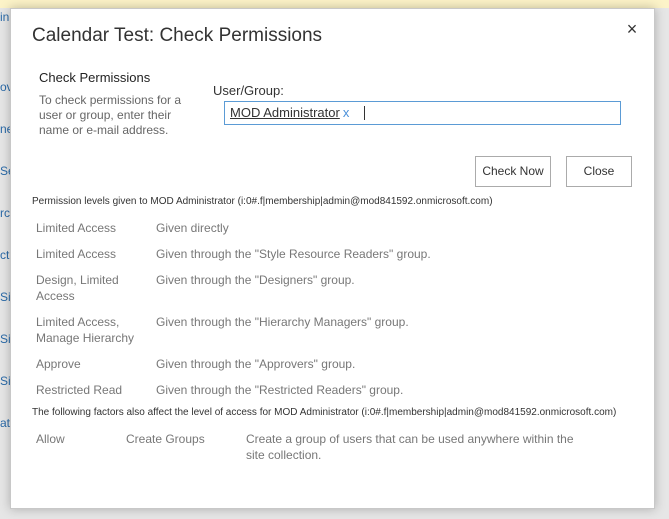 This screenshot has width=669, height=519. Describe the element at coordinates (50, 439) in the screenshot. I see `factor-effect: Allow` at that location.